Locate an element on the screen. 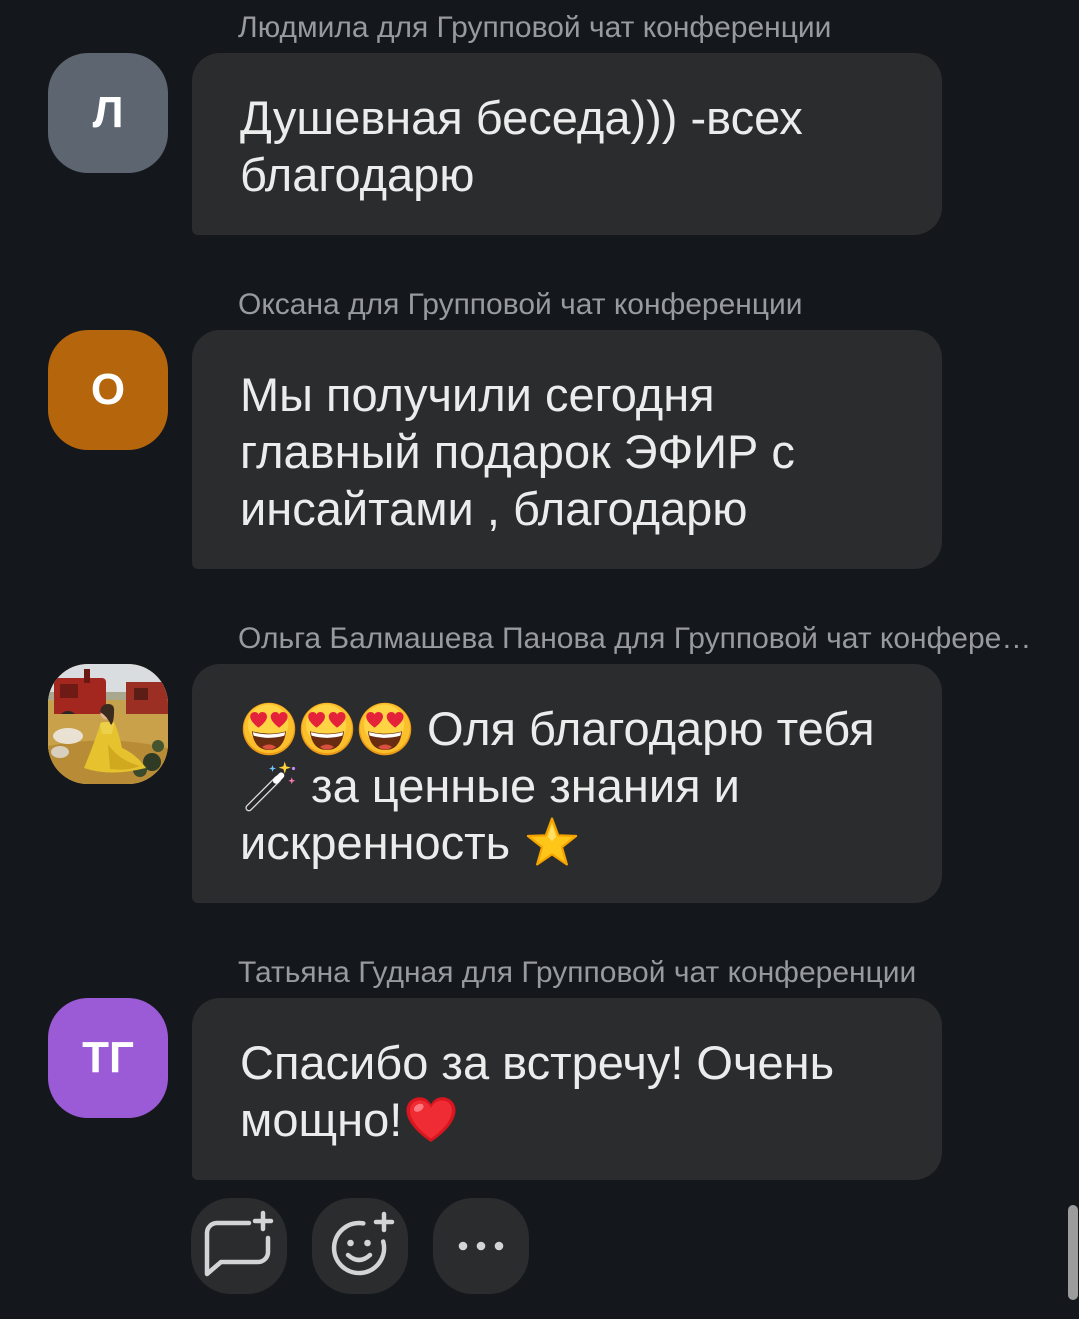  message-bubble: Спасибо за встречу! Очень мощно! is located at coordinates (567, 1089).